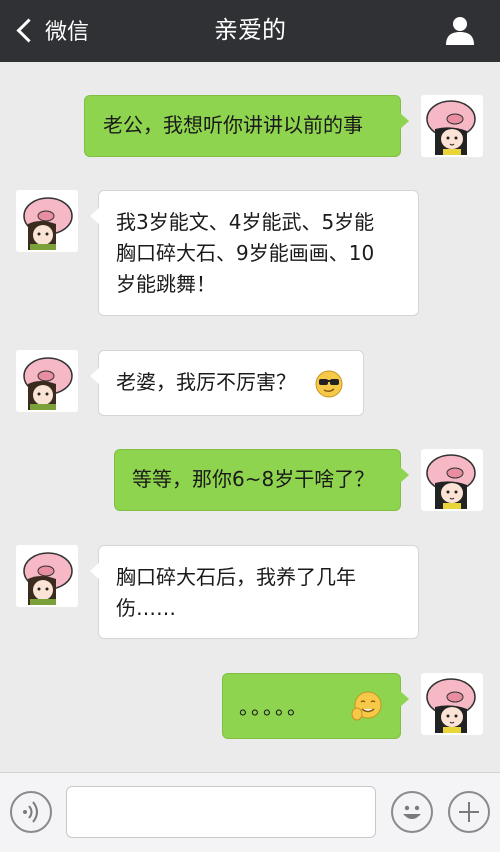 Image resolution: width=500 pixels, height=852 pixels. What do you see at coordinates (233, 125) in the screenshot?
I see `message-text: 老公，我想听你讲讲以前的事` at bounding box center [233, 125].